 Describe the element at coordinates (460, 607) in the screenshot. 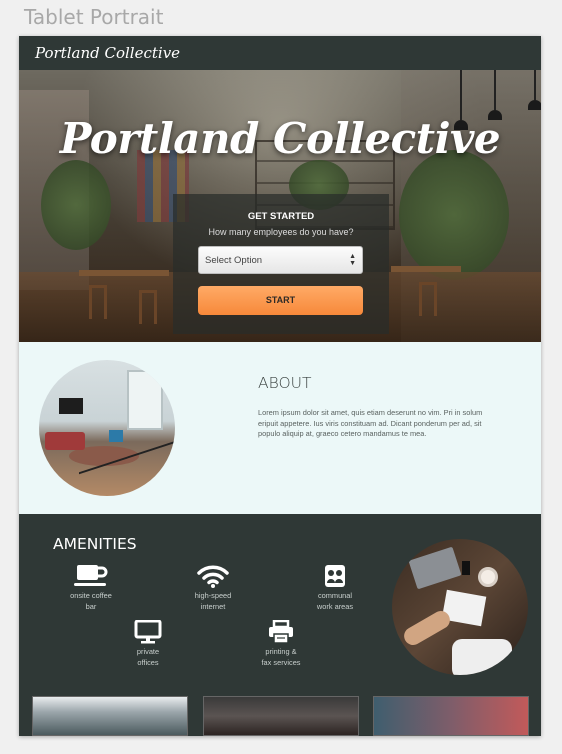

I see `amenities-photo` at that location.